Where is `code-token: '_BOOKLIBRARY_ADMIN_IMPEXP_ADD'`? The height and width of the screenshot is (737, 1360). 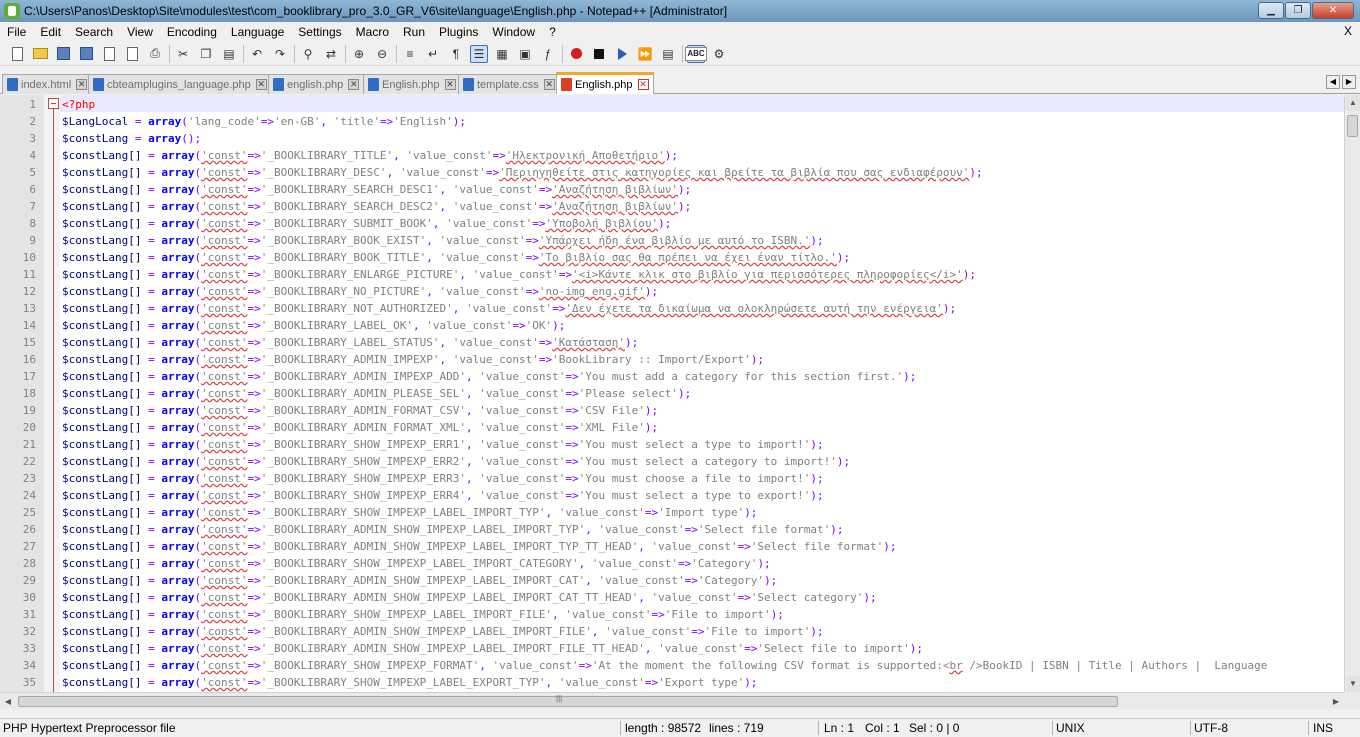 code-token: '_BOOKLIBRARY_ADMIN_IMPEXP_ADD' is located at coordinates (363, 376).